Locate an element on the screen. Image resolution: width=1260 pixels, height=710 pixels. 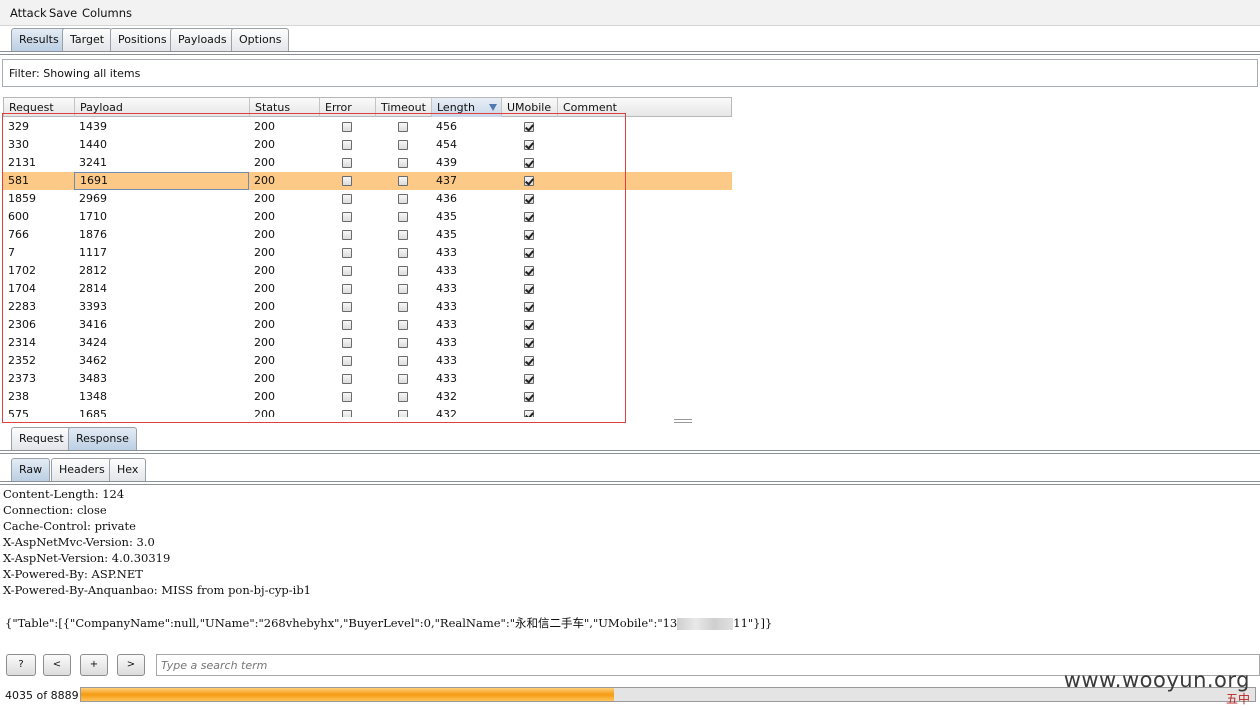
table-row: 1859 2969 200 436 is located at coordinates (367, 199).